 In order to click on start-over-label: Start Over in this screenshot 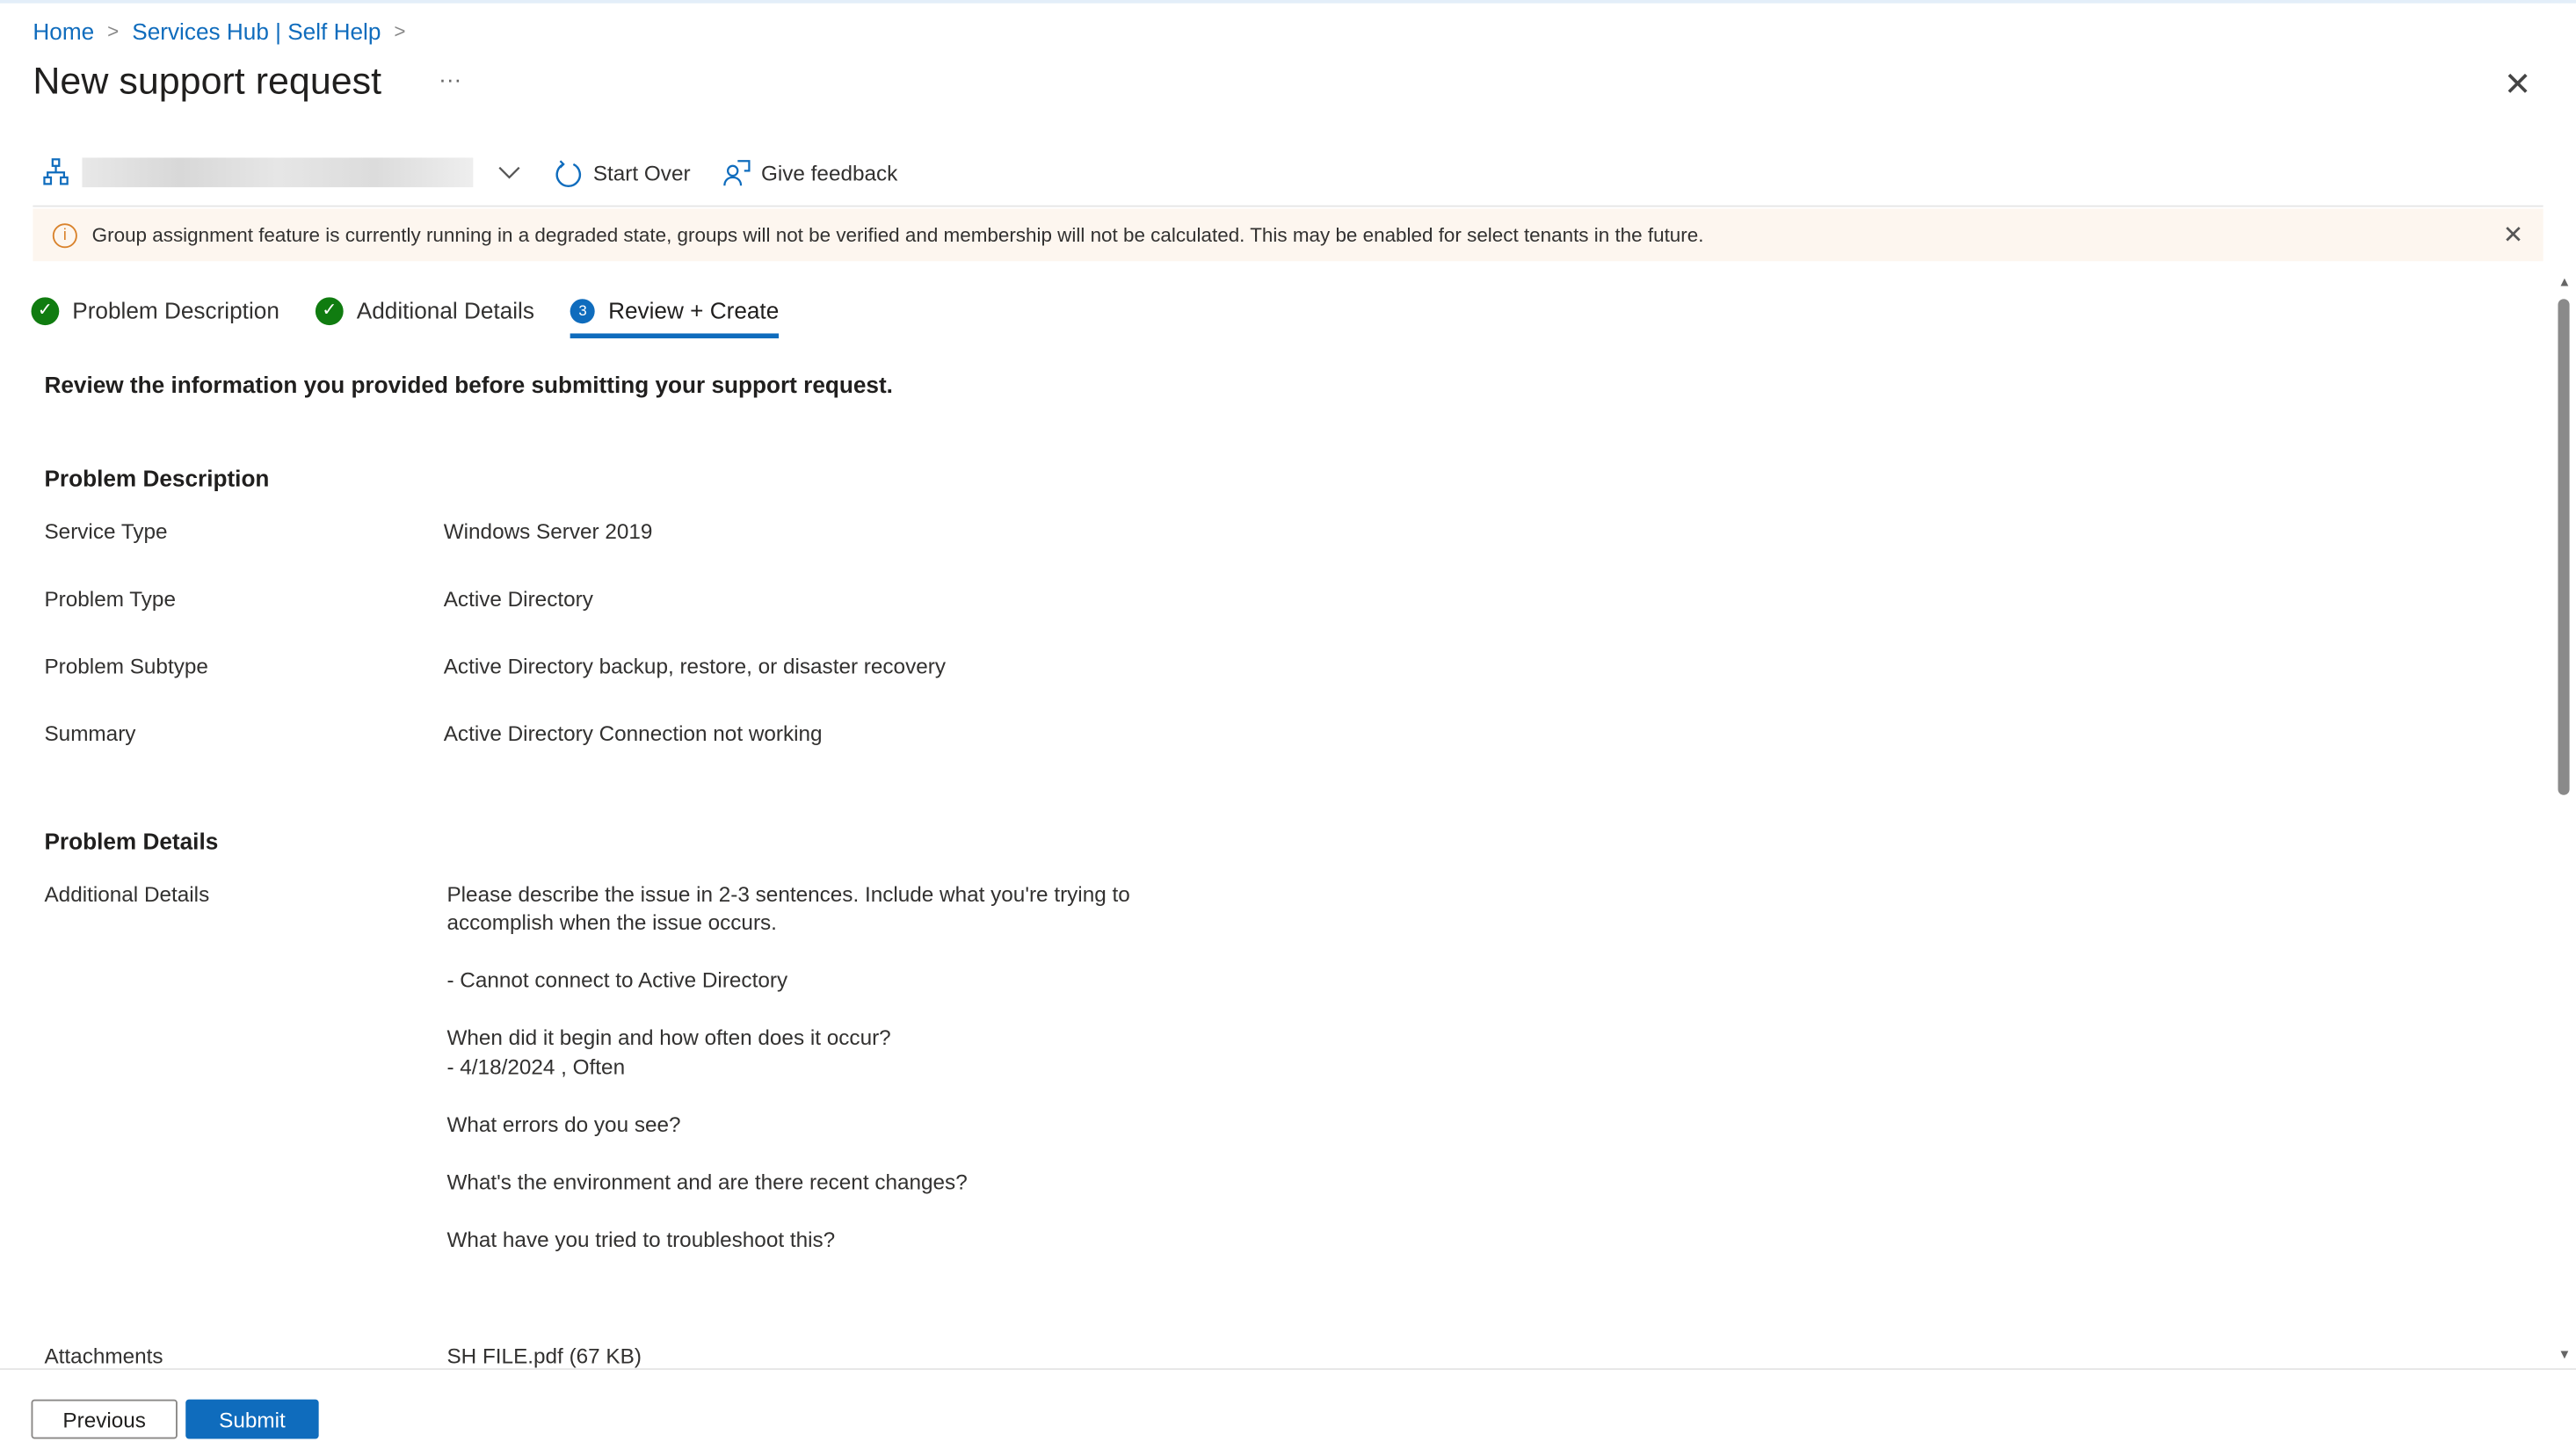, I will do `click(641, 172)`.